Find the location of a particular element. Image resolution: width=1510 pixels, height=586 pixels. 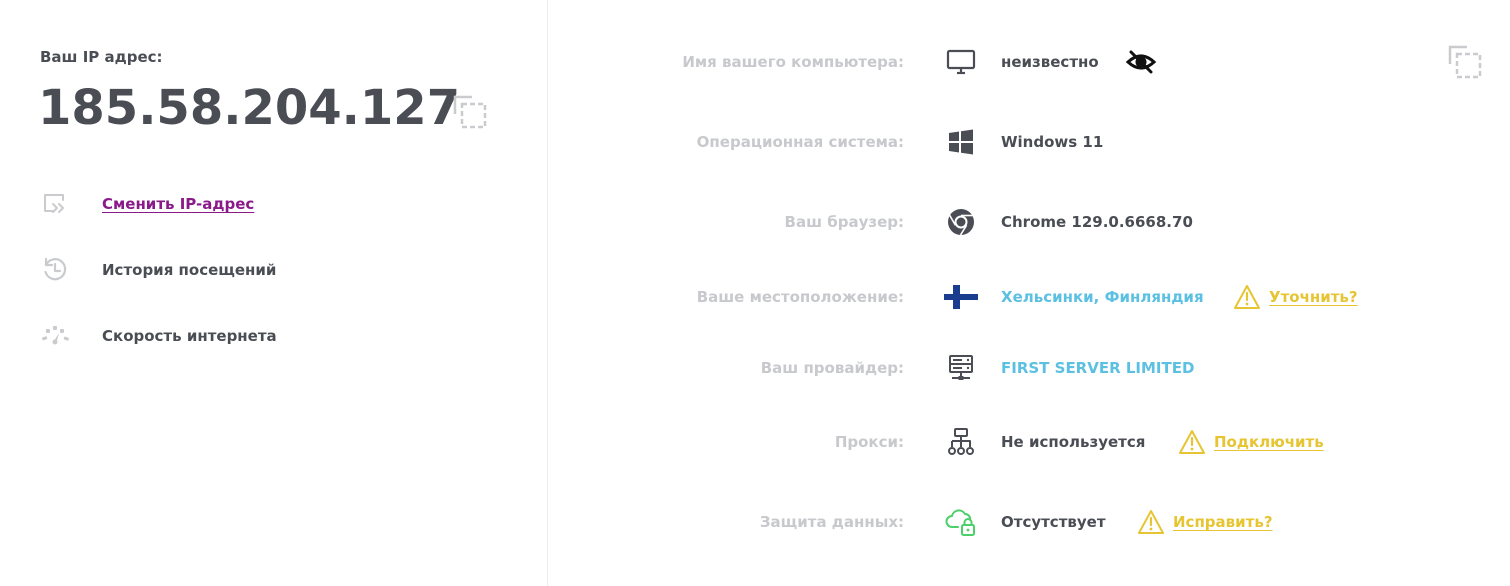

menu-item-history: История посещений is located at coordinates (157, 270).